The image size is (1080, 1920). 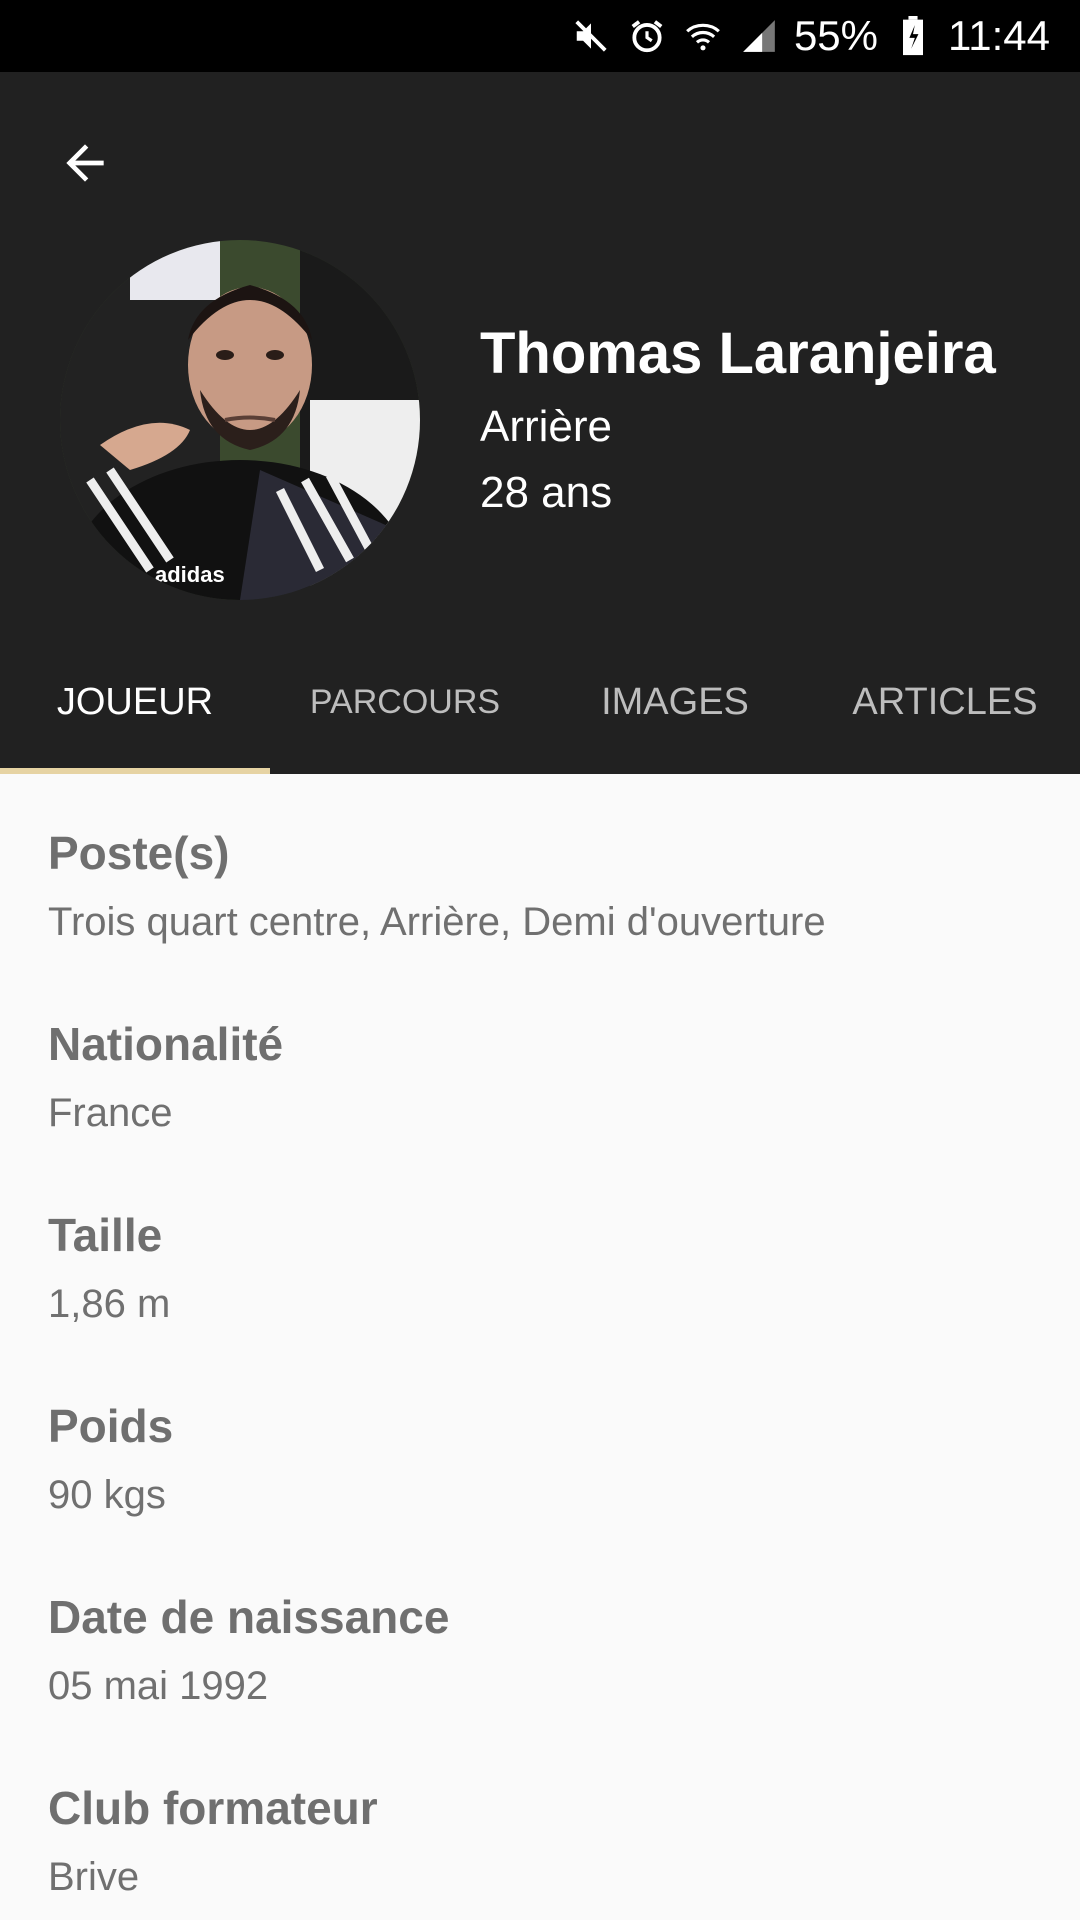 What do you see at coordinates (110, 1113) in the screenshot?
I see `field-value: France` at bounding box center [110, 1113].